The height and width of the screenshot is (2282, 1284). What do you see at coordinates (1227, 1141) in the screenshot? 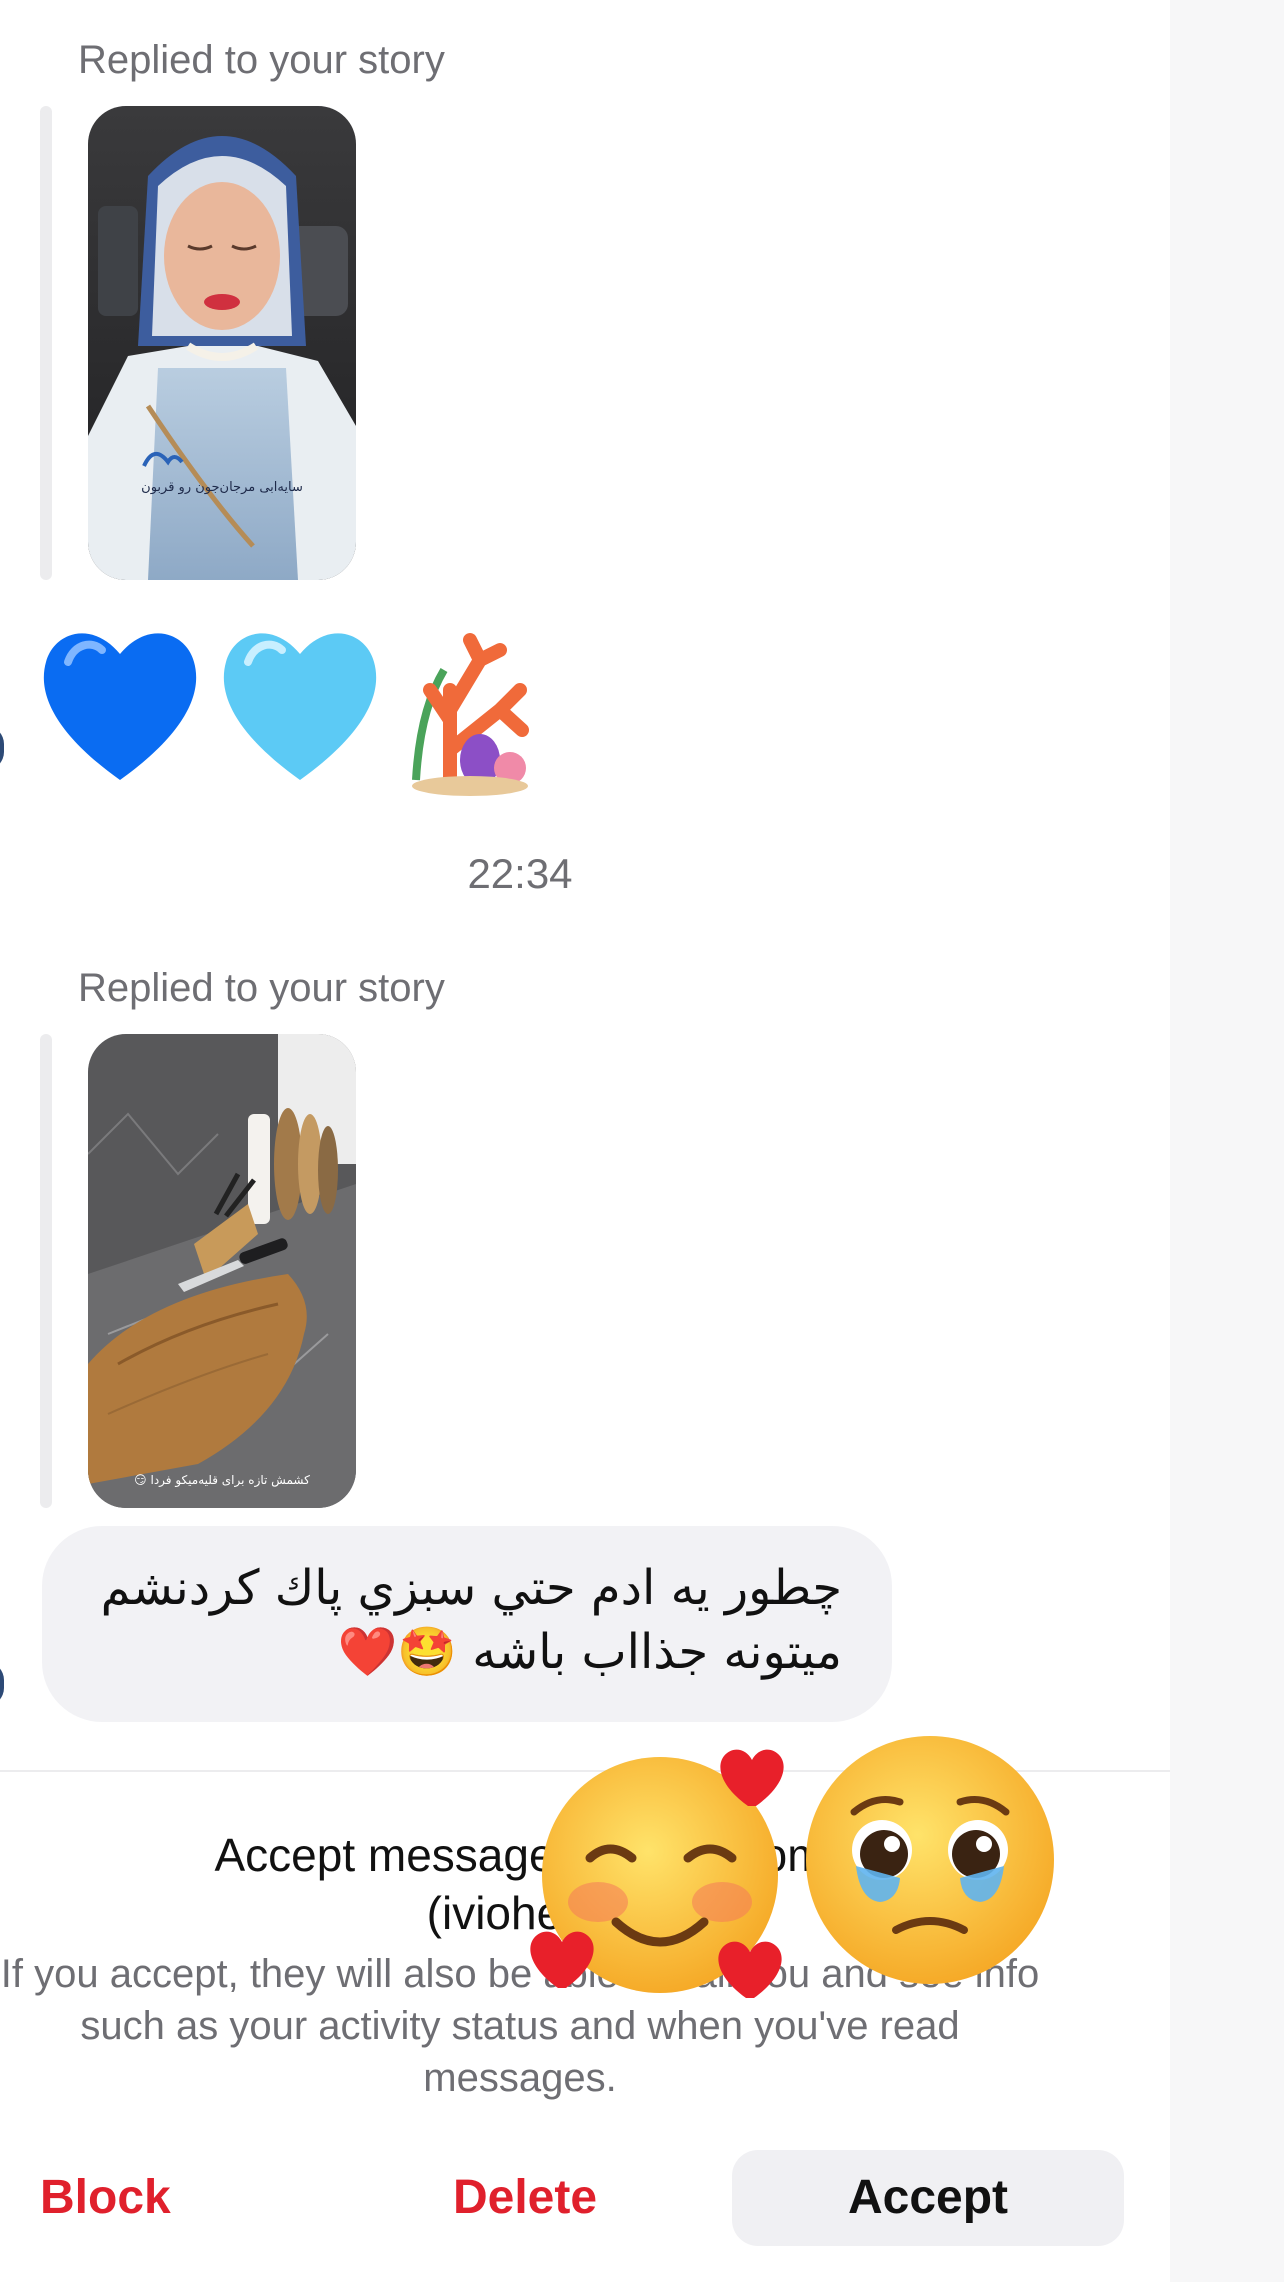
I see `right-edge-panel` at bounding box center [1227, 1141].